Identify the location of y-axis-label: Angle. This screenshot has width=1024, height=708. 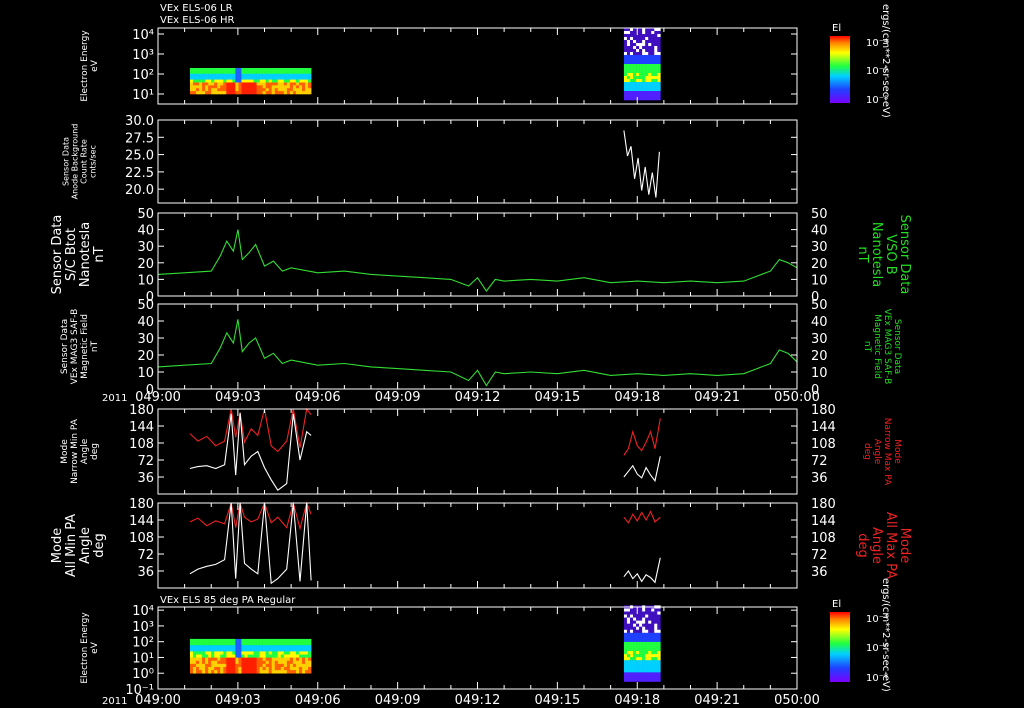
(85, 451).